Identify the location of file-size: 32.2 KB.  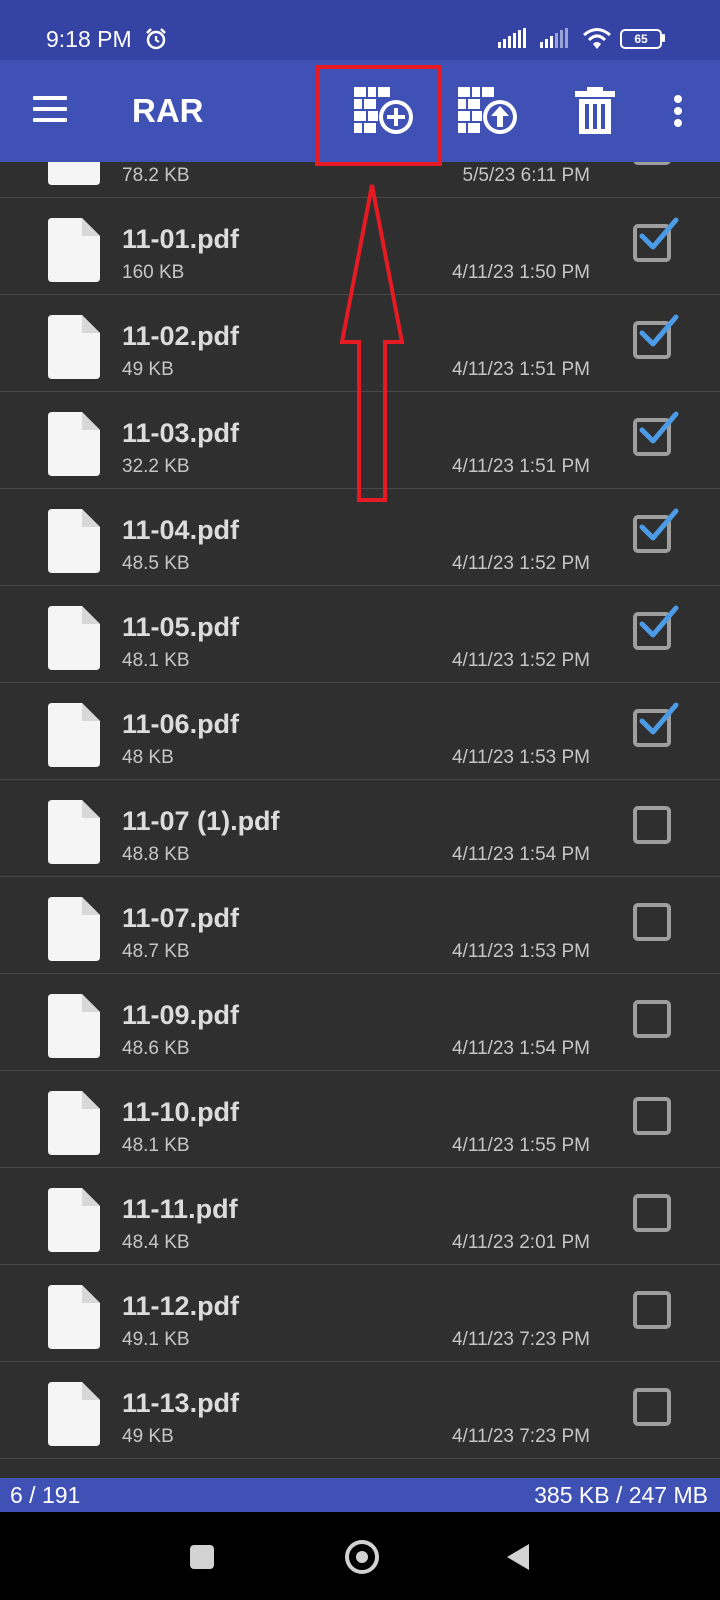
(156, 466).